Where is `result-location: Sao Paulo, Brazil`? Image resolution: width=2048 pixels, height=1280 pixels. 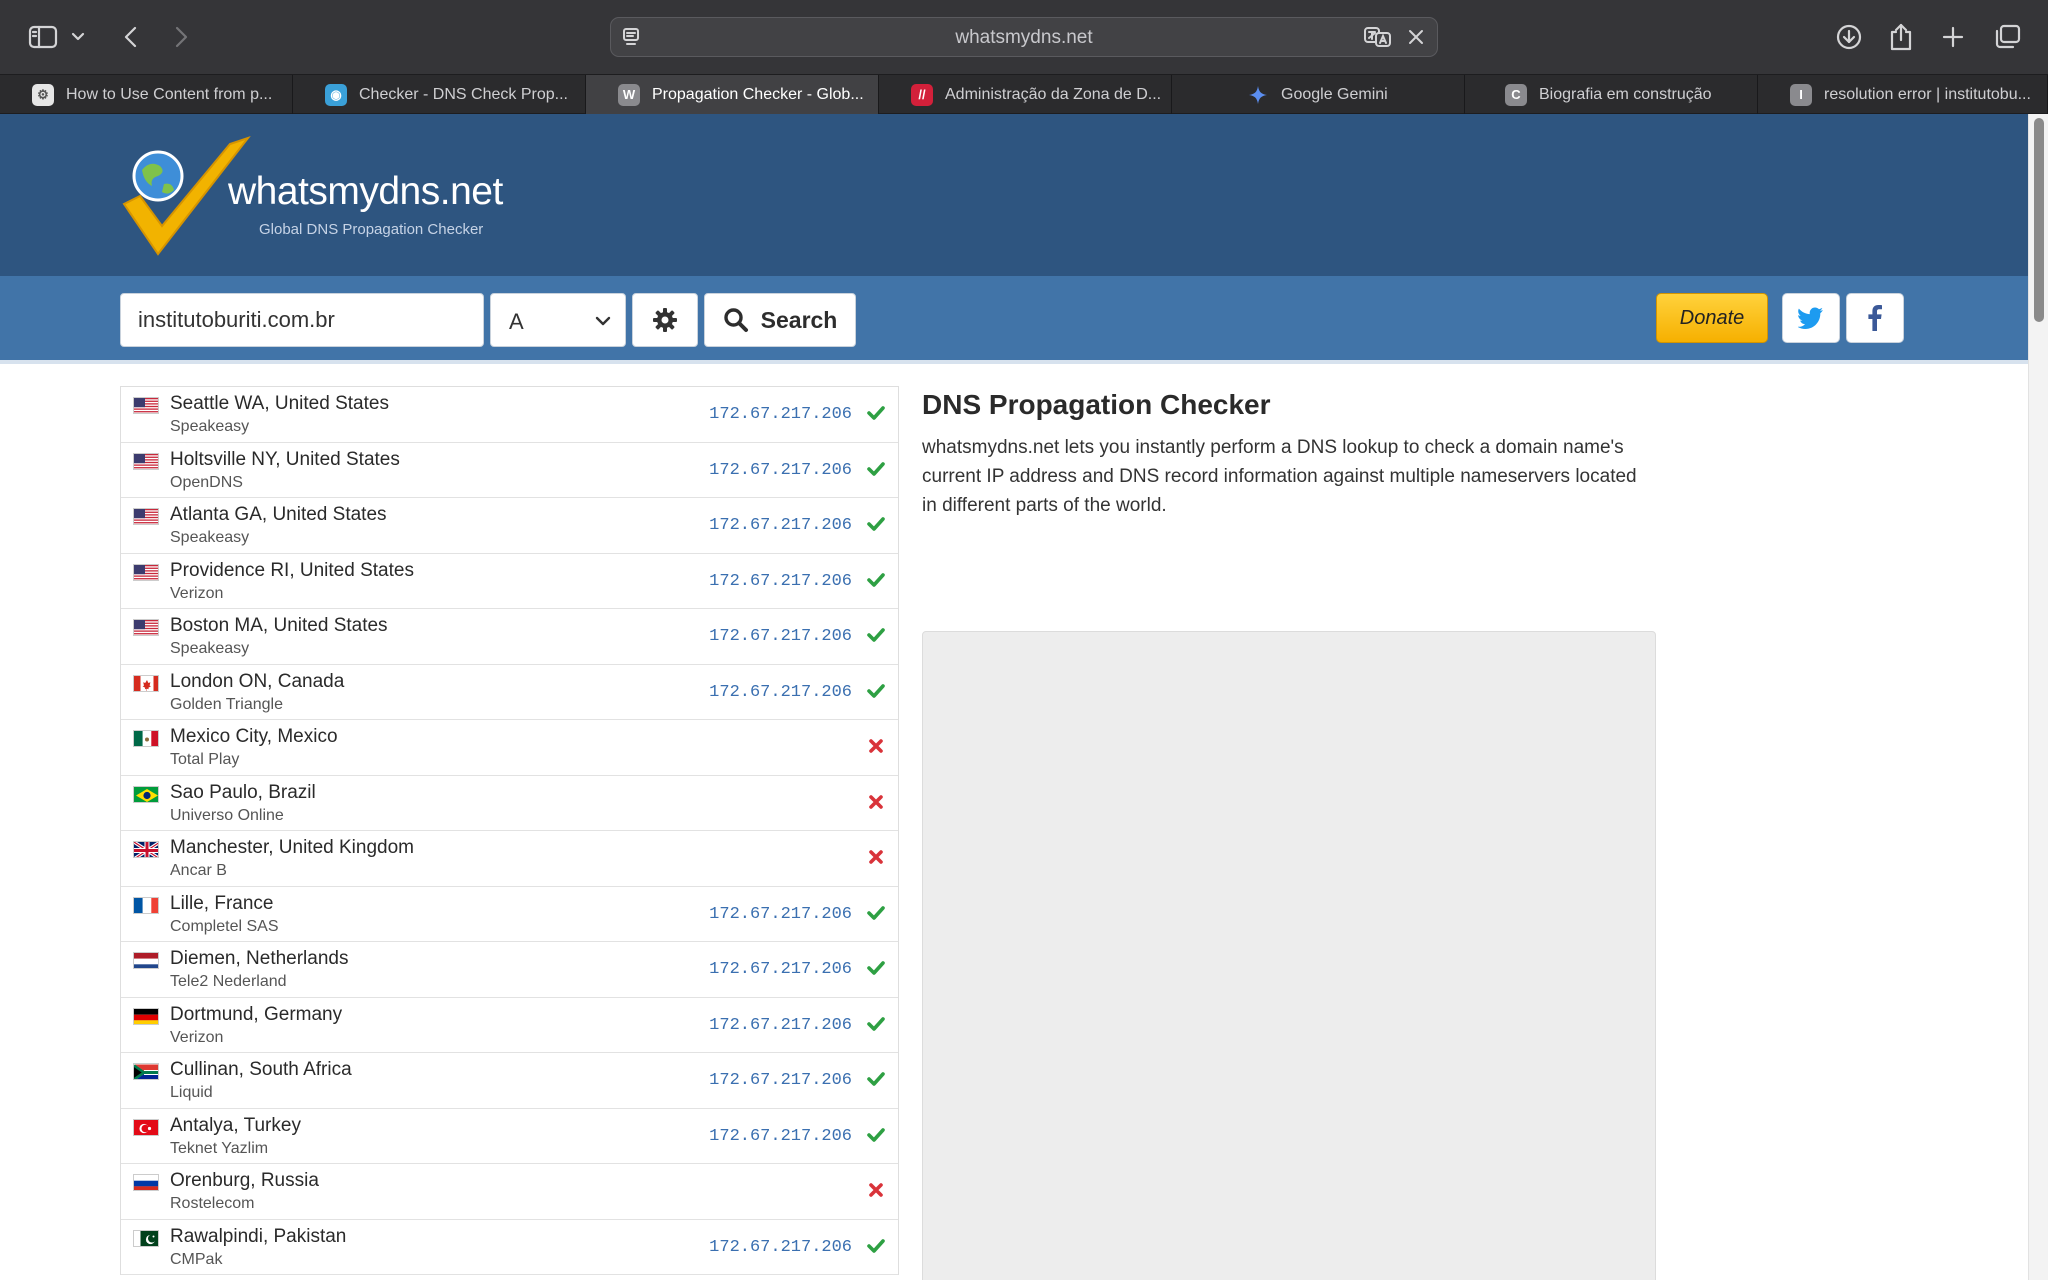 result-location: Sao Paulo, Brazil is located at coordinates (243, 792).